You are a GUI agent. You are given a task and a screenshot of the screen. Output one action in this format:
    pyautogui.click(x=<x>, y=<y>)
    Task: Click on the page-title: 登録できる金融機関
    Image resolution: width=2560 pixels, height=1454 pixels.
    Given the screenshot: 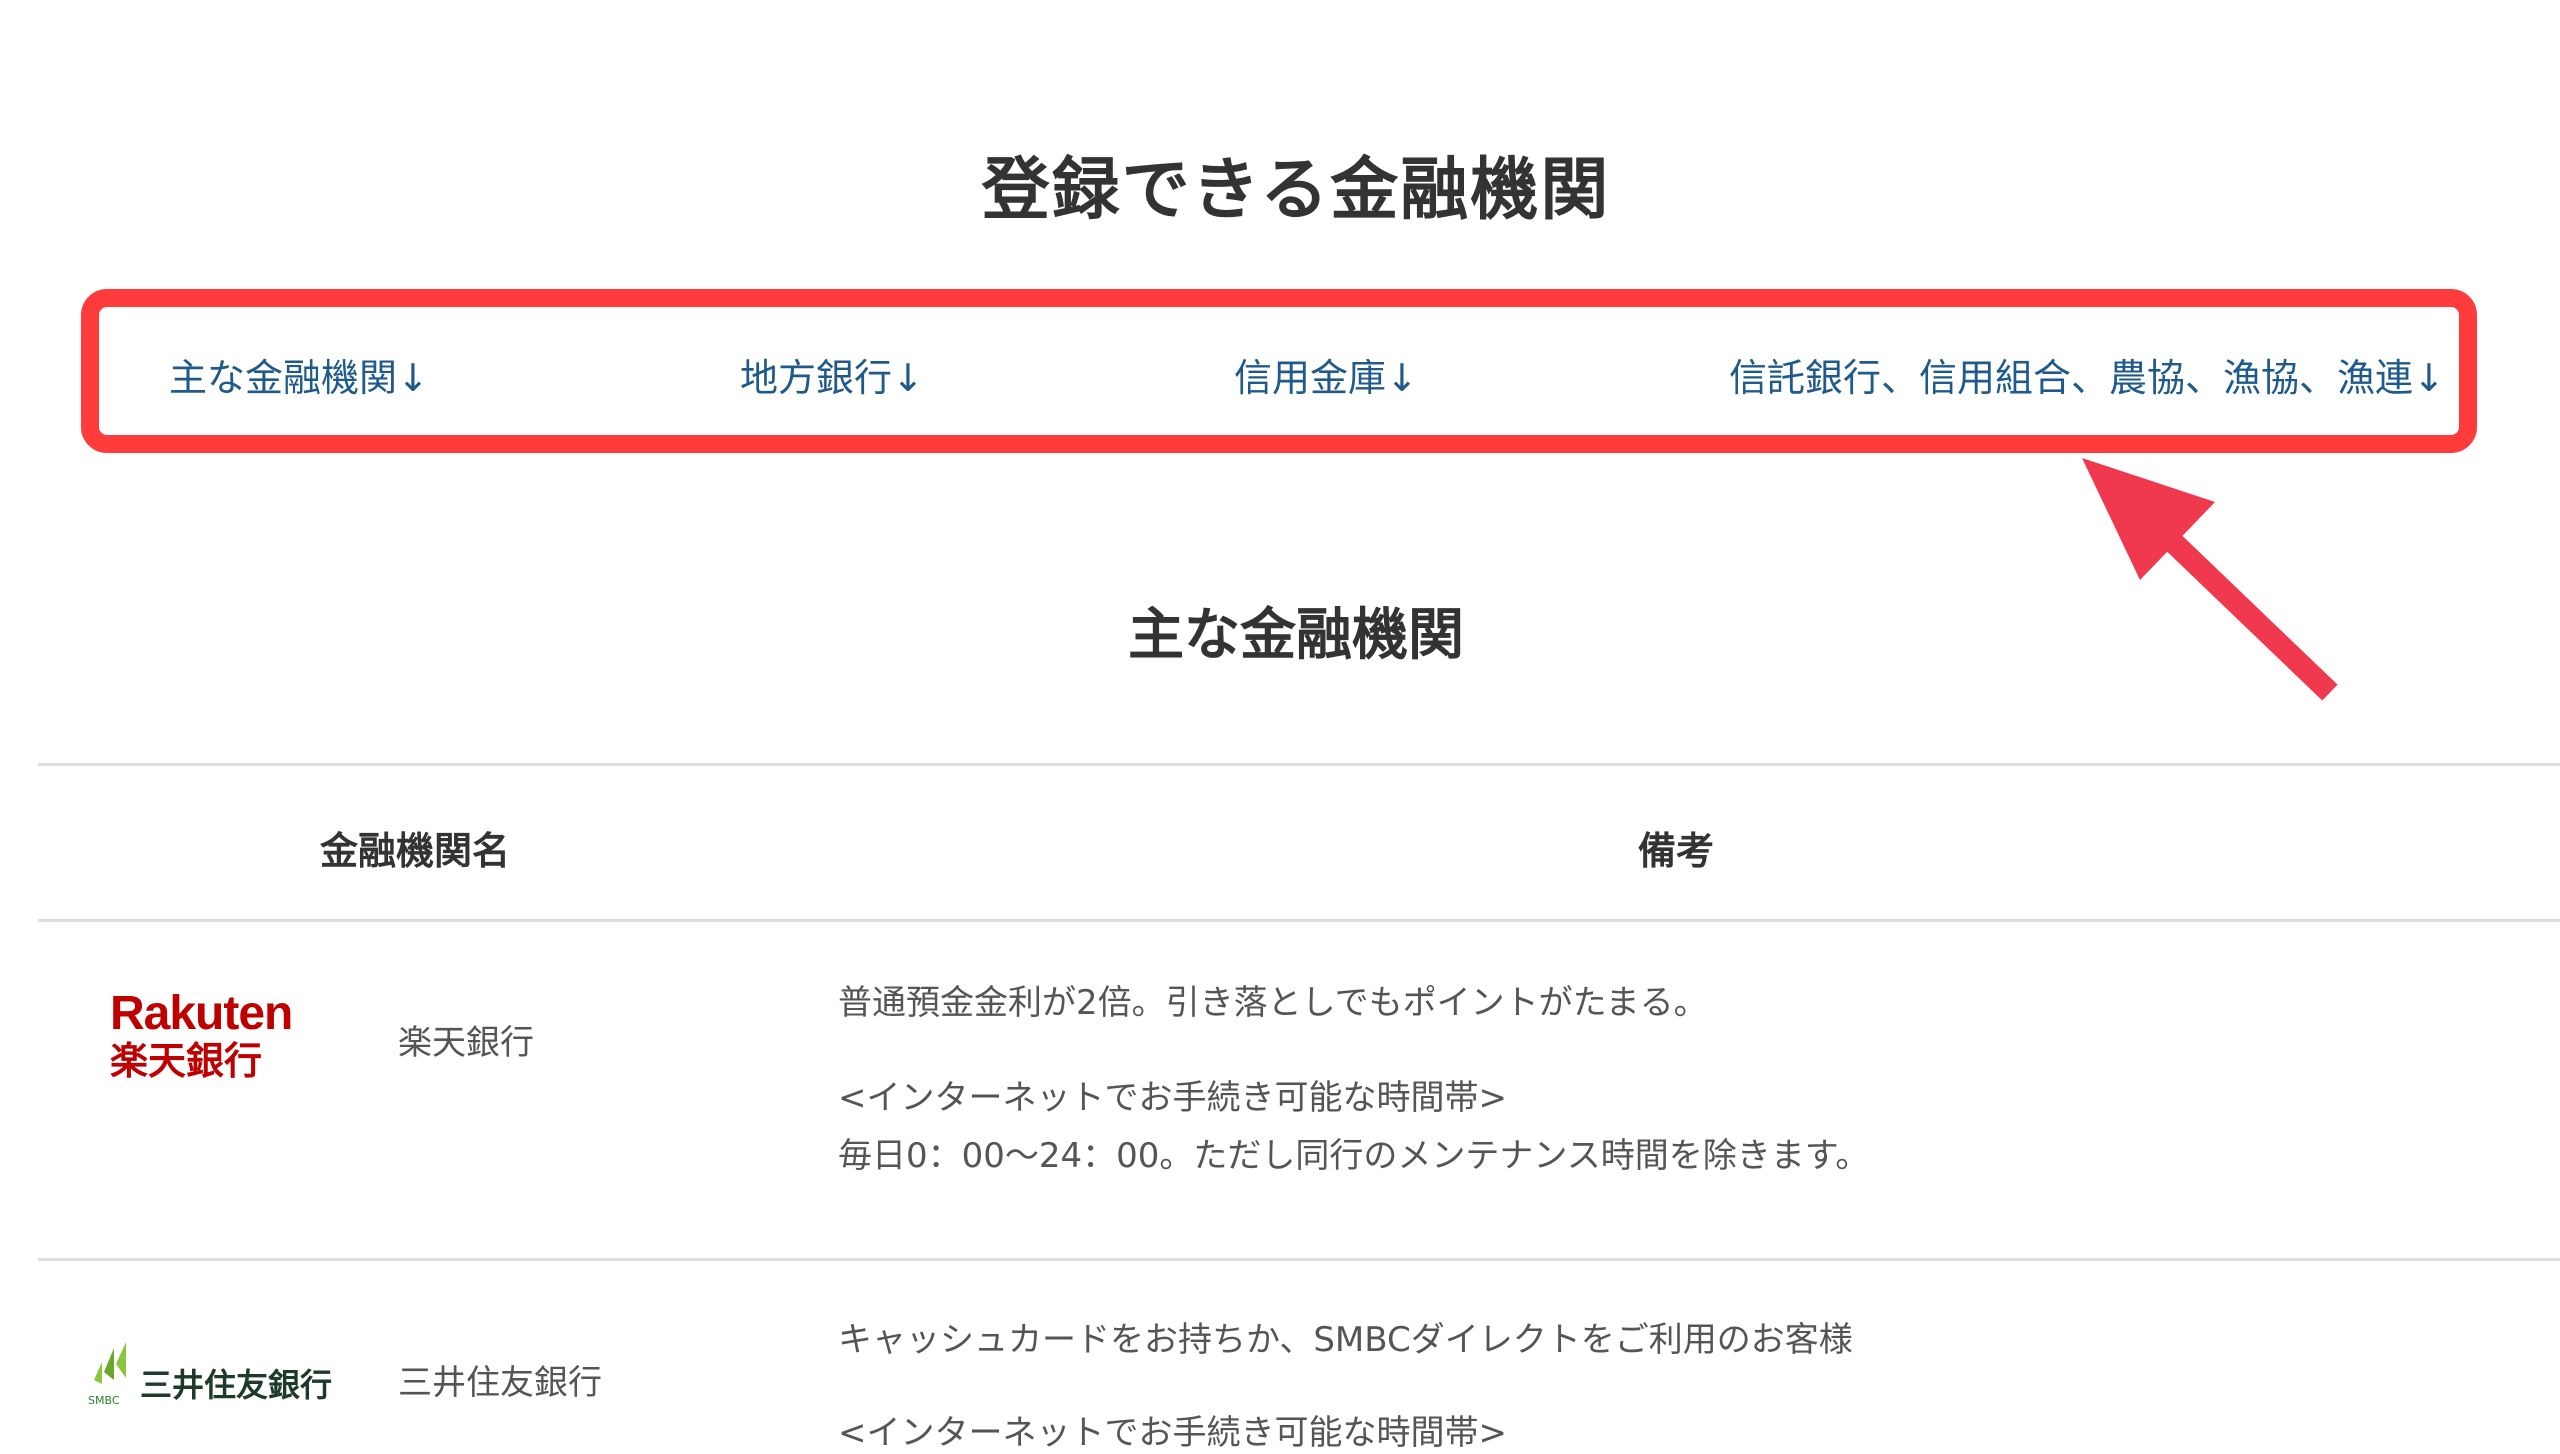 What is the action you would take?
    pyautogui.click(x=1296, y=190)
    